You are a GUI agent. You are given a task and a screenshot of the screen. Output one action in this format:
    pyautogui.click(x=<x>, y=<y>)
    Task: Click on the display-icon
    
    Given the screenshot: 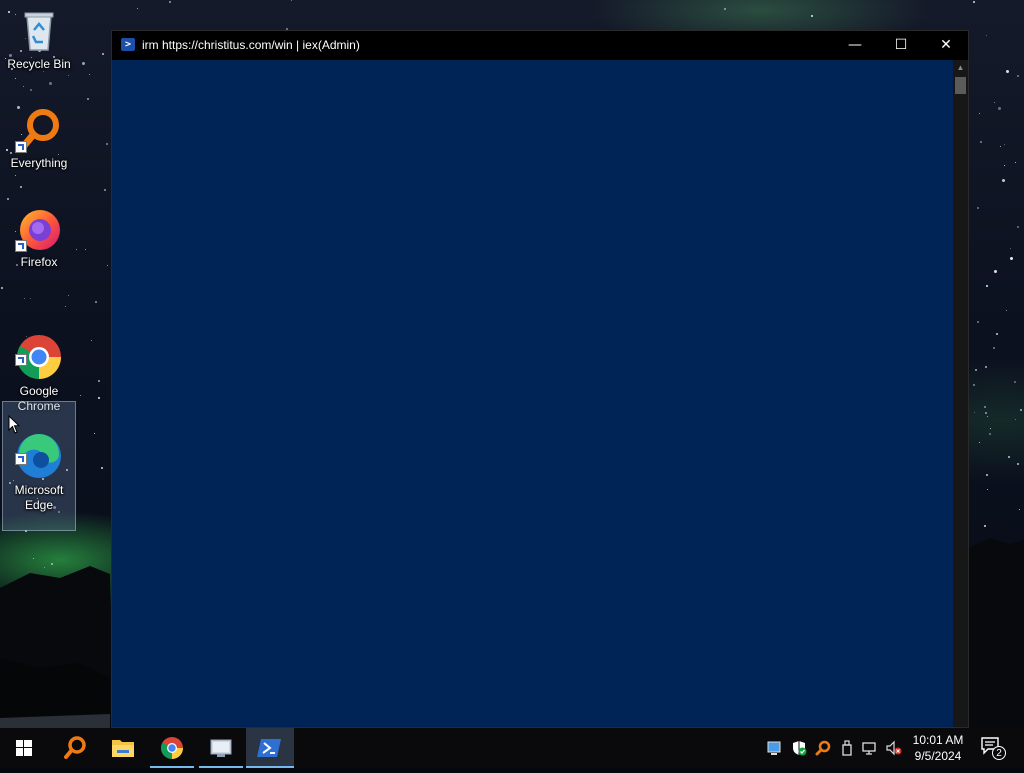 What is the action you would take?
    pyautogui.click(x=774, y=748)
    